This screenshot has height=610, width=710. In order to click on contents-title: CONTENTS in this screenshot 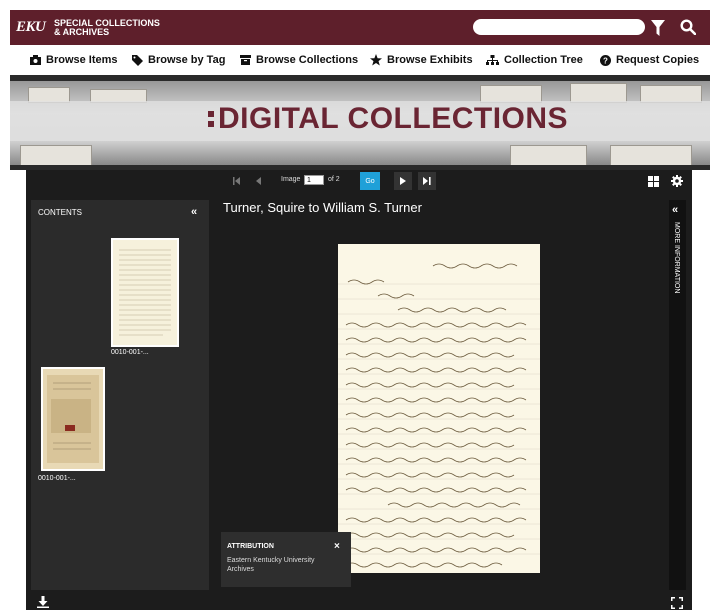, I will do `click(60, 212)`.